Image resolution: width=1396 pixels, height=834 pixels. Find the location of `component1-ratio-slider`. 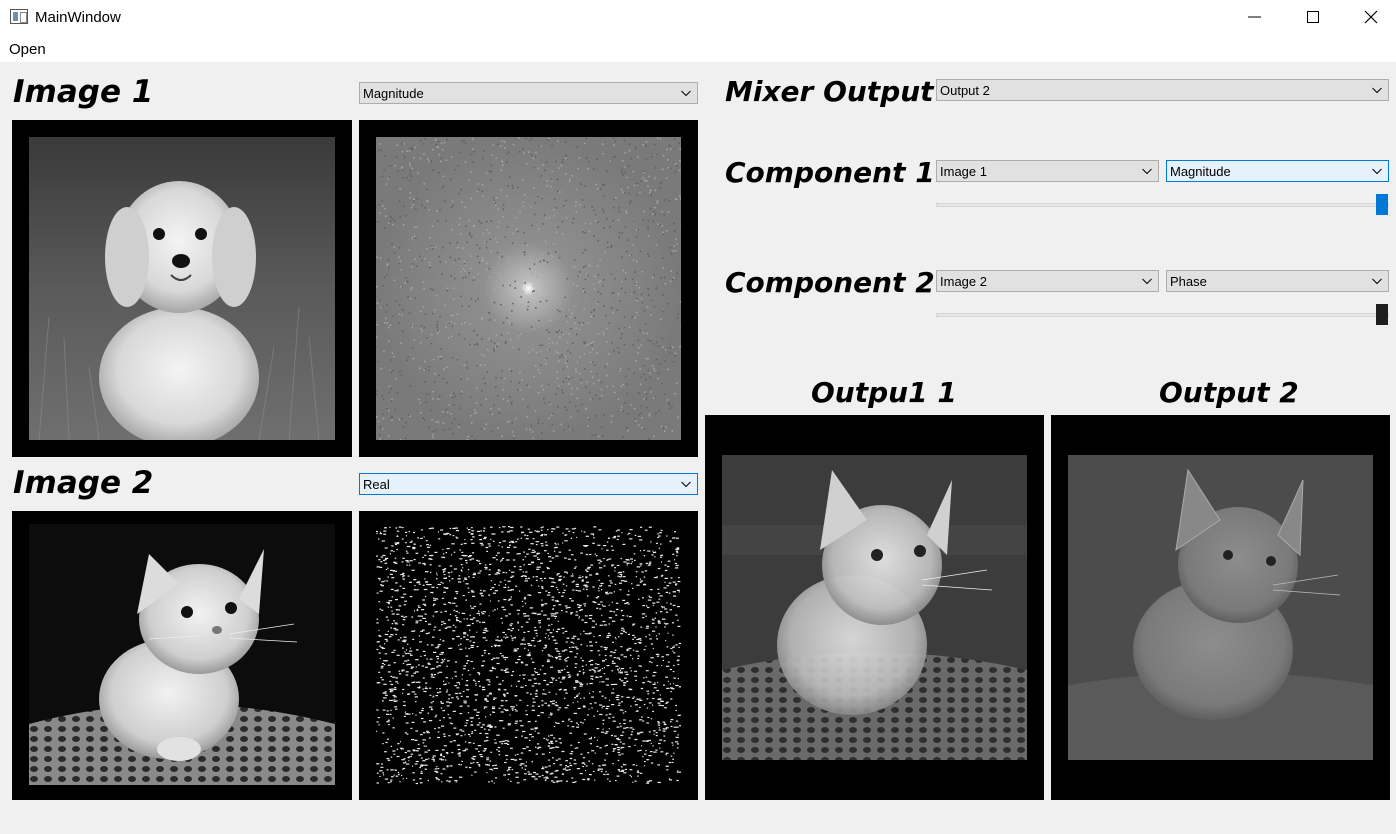

component1-ratio-slider is located at coordinates (1162, 205).